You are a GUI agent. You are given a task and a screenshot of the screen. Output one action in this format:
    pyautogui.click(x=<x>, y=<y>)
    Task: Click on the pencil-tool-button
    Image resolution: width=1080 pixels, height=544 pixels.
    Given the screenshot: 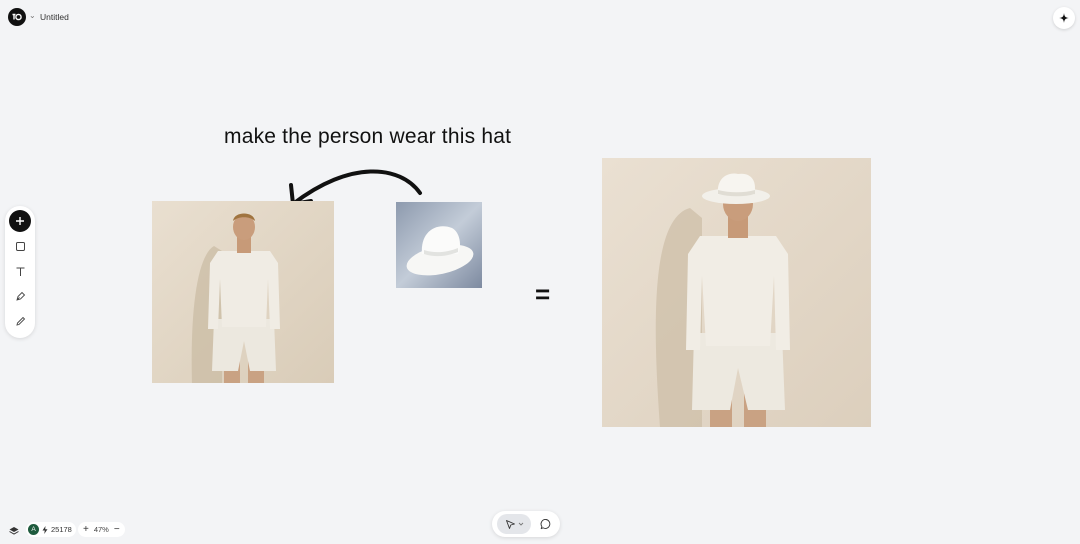 What is the action you would take?
    pyautogui.click(x=20, y=321)
    